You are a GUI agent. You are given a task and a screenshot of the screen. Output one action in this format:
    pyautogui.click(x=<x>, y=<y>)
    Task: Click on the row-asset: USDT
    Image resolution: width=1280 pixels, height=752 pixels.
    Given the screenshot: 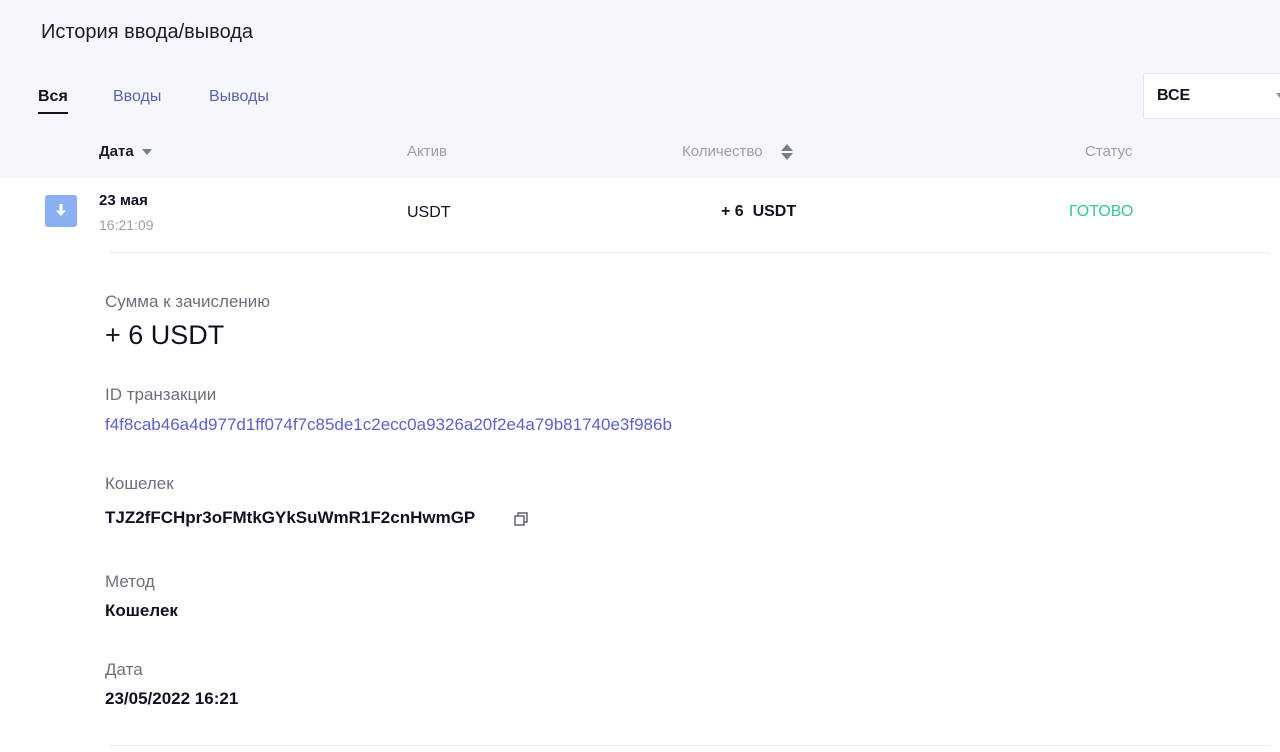 What is the action you would take?
    pyautogui.click(x=429, y=212)
    